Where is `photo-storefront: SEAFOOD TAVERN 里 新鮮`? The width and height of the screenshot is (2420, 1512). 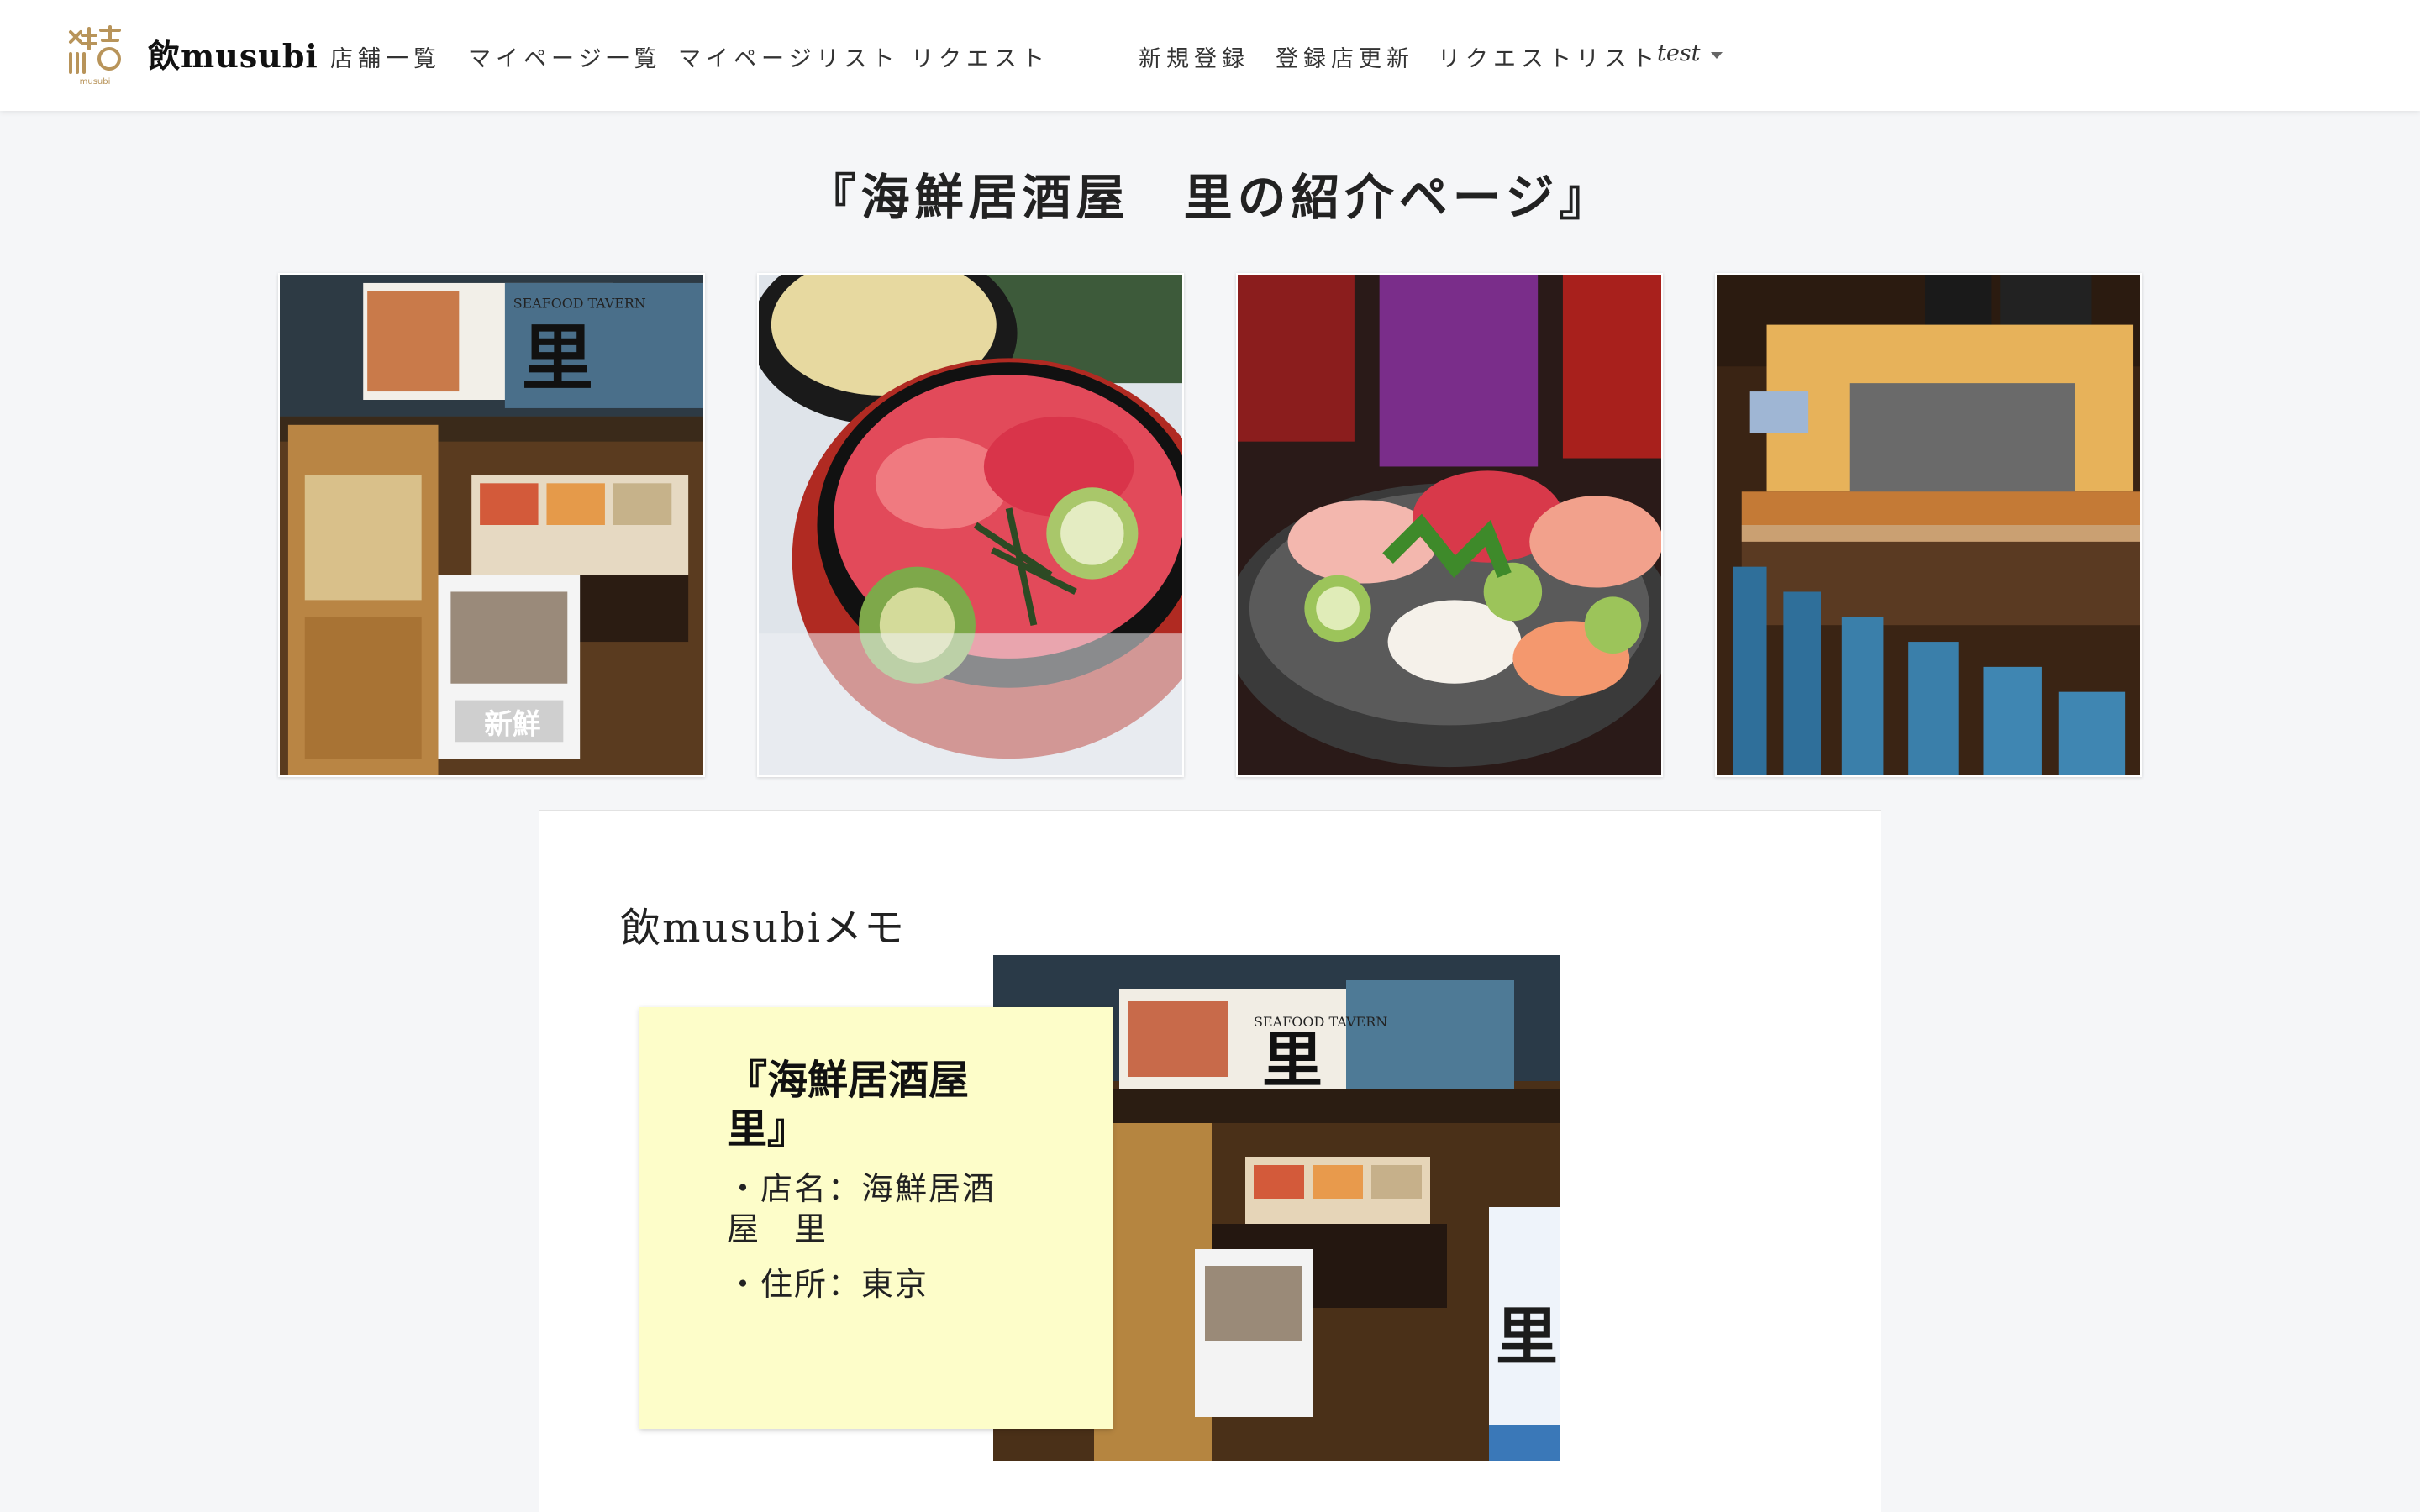 photo-storefront: SEAFOOD TAVERN 里 新鮮 is located at coordinates (492, 525).